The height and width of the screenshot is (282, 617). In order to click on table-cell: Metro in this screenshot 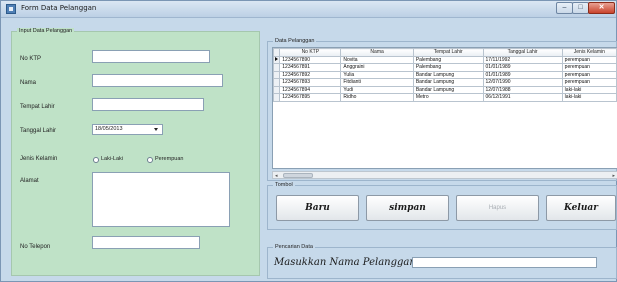, I will do `click(448, 97)`.